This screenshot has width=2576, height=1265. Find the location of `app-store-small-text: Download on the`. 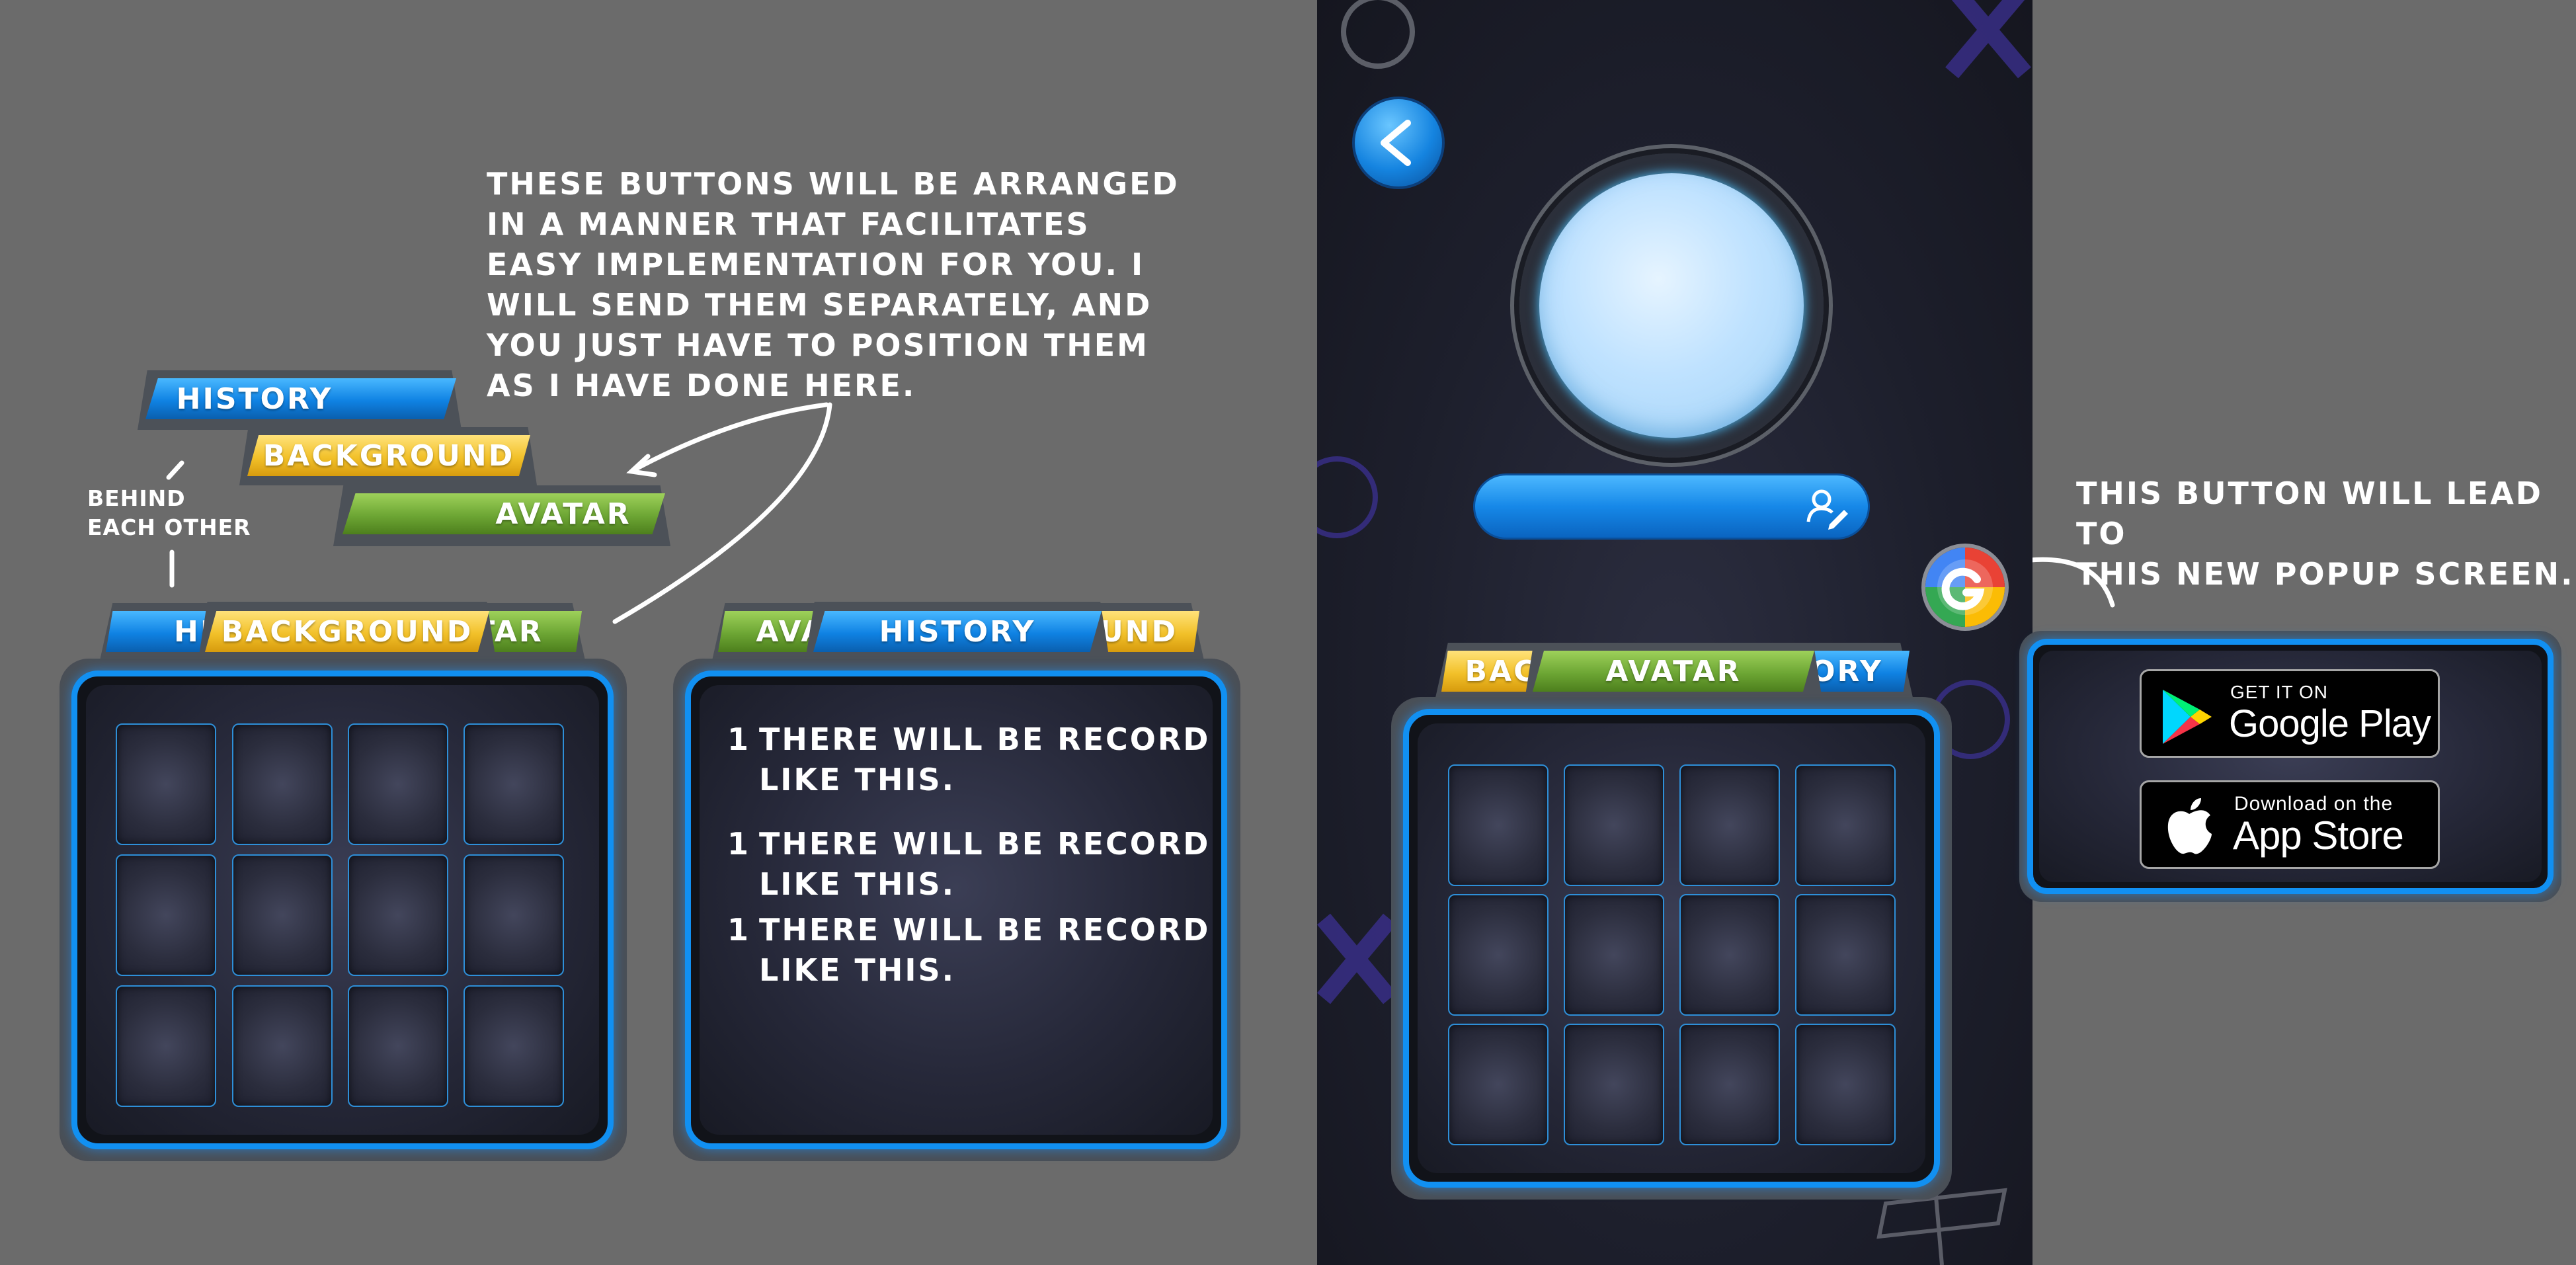

app-store-small-text: Download on the is located at coordinates (2314, 804).